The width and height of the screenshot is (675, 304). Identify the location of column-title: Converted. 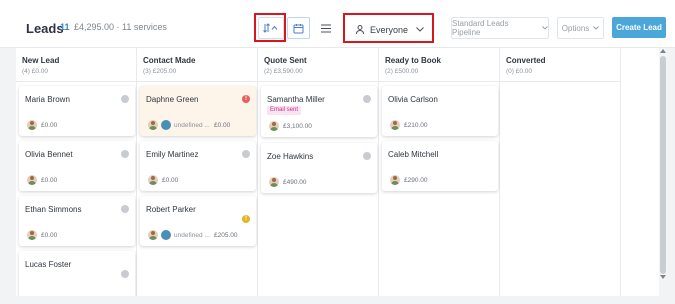
(526, 60).